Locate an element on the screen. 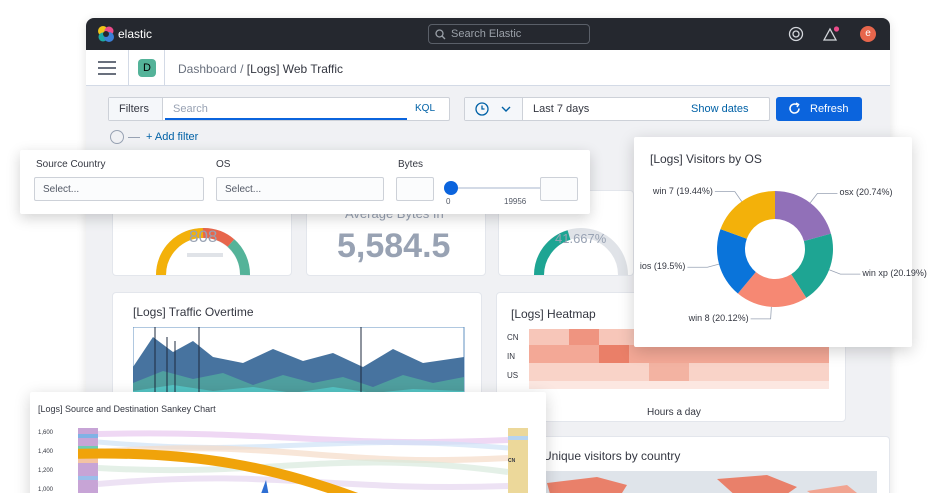 The width and height of the screenshot is (930, 493). user-avatar: e is located at coordinates (868, 34).